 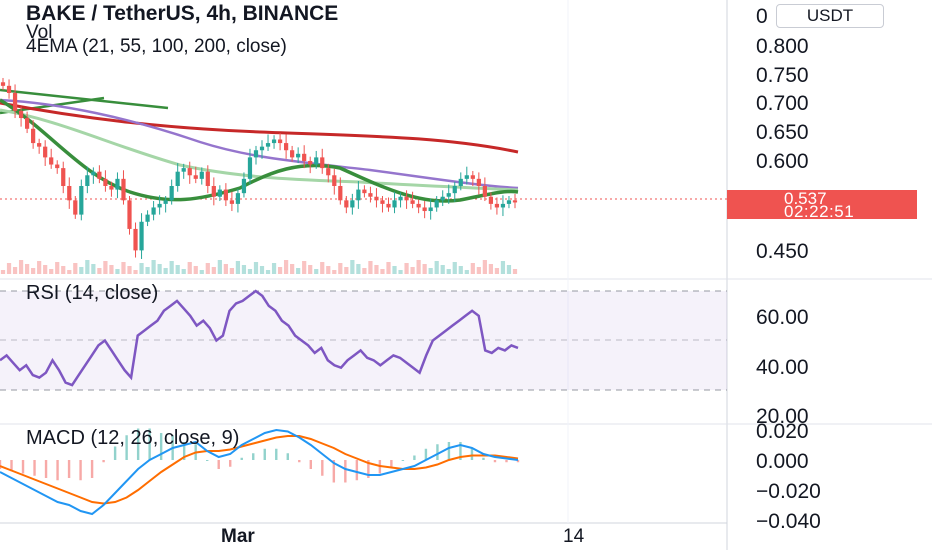 What do you see at coordinates (92, 293) in the screenshot?
I see `rsi-title: RSI (14, close)` at bounding box center [92, 293].